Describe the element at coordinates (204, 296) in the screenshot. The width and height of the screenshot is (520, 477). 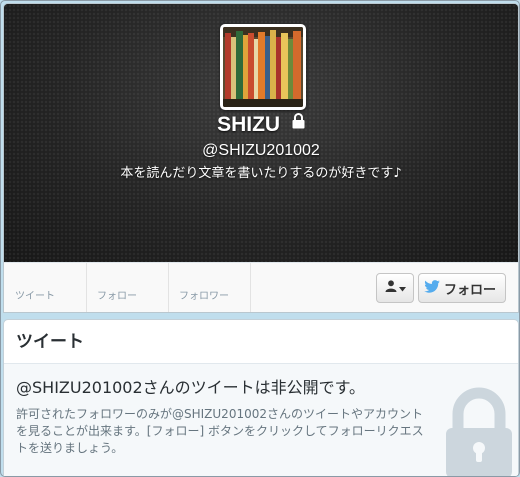
I see `stat-followers-label: フォロワー` at that location.